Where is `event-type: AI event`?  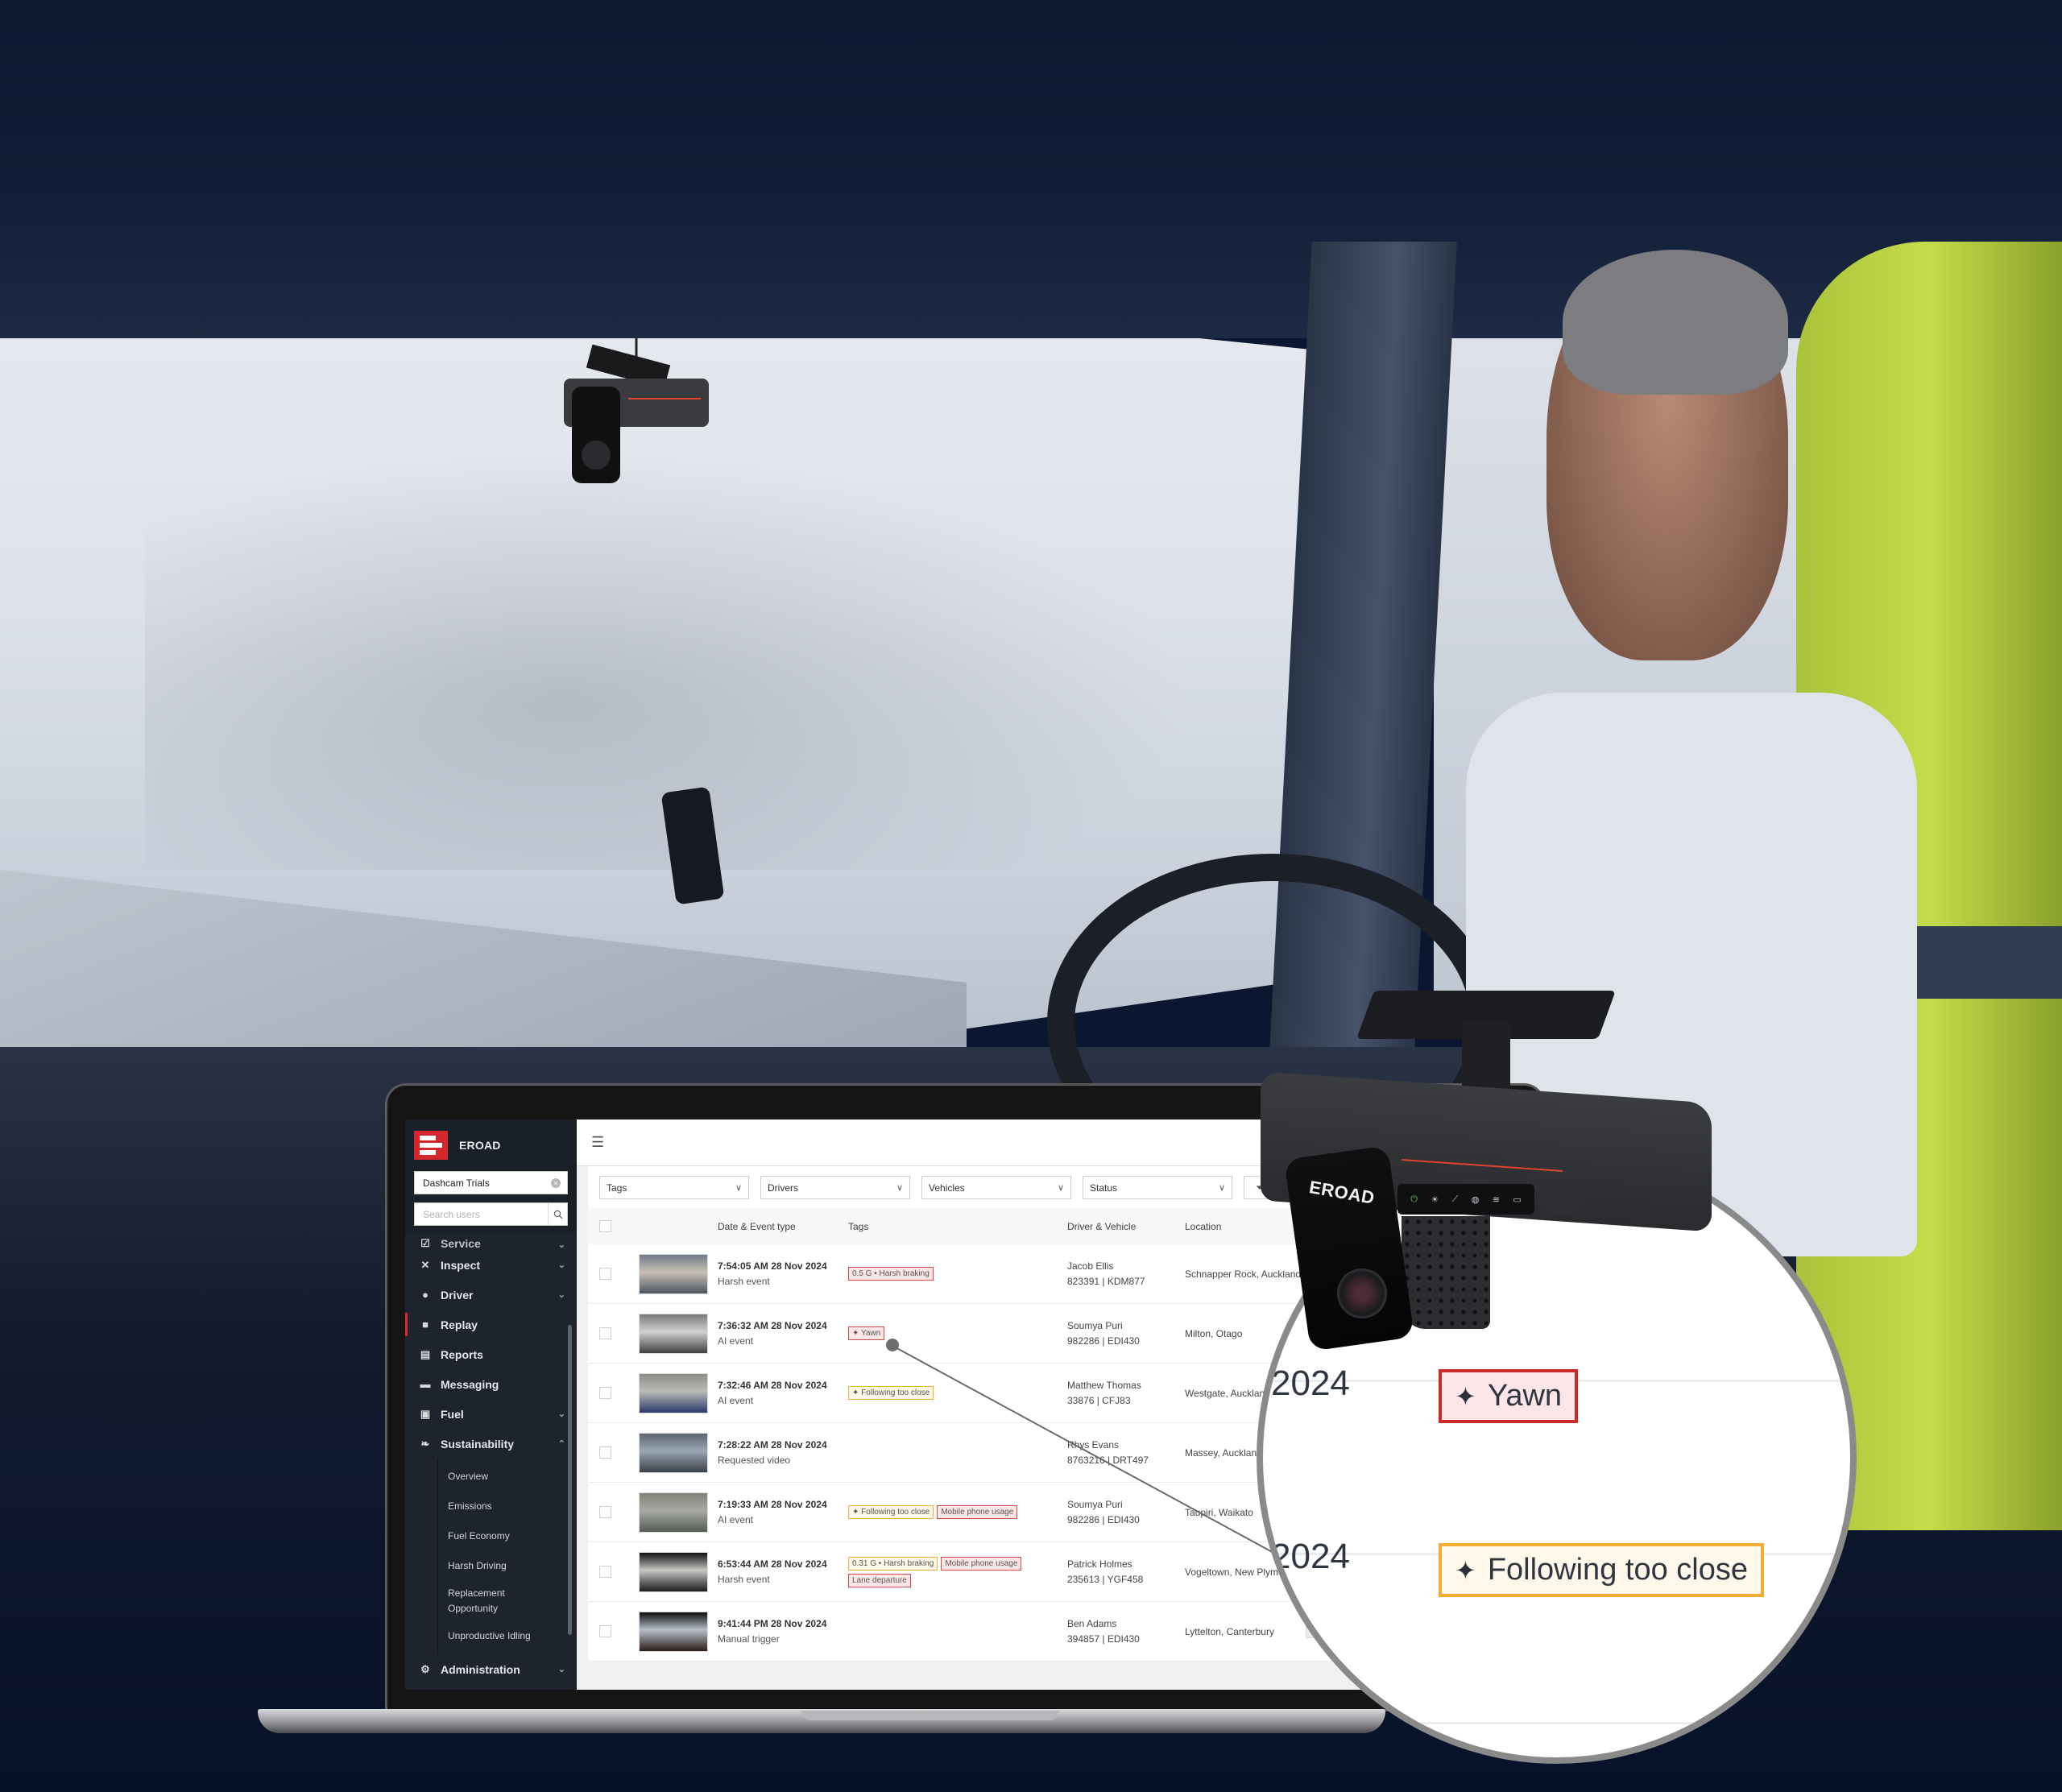 event-type: AI event is located at coordinates (736, 1341).